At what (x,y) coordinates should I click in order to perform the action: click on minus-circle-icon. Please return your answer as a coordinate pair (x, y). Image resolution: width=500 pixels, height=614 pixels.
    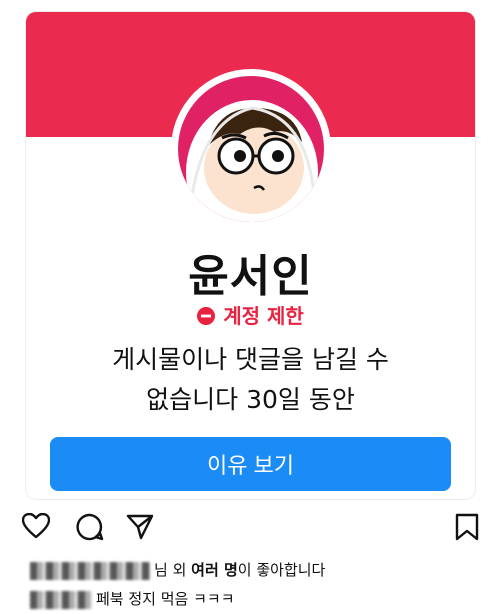
    Looking at the image, I should click on (206, 315).